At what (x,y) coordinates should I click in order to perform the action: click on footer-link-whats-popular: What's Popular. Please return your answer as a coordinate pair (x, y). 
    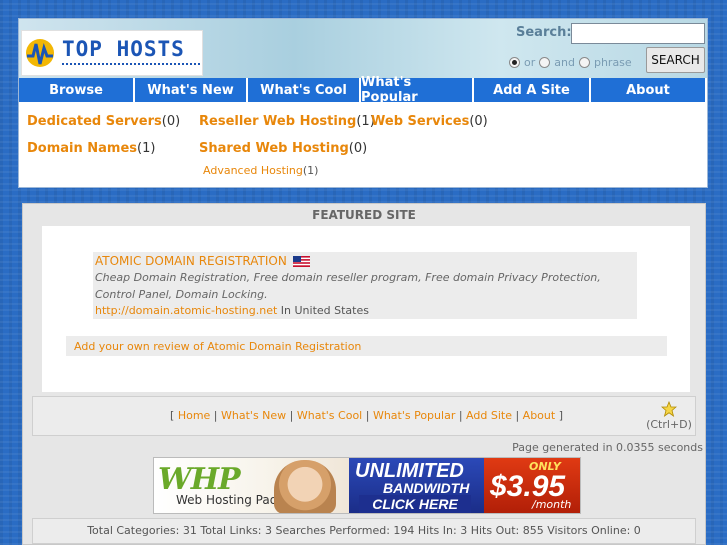
    Looking at the image, I should click on (414, 415).